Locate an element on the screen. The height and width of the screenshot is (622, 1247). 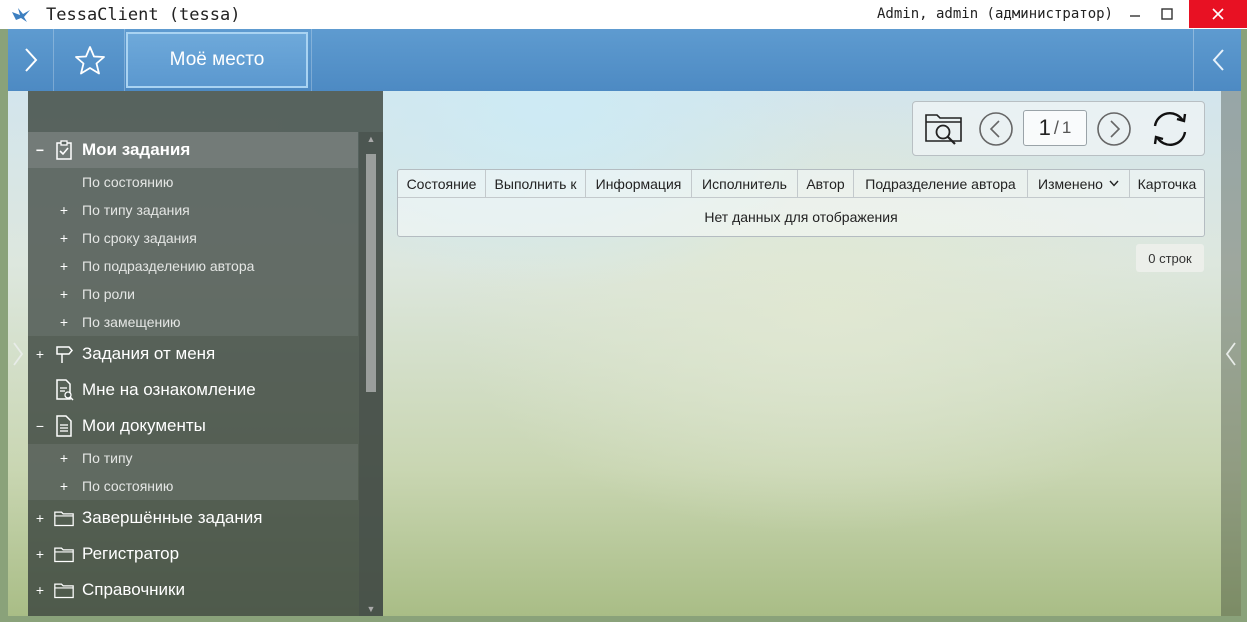
right-panel-expander is located at coordinates (1231, 353).